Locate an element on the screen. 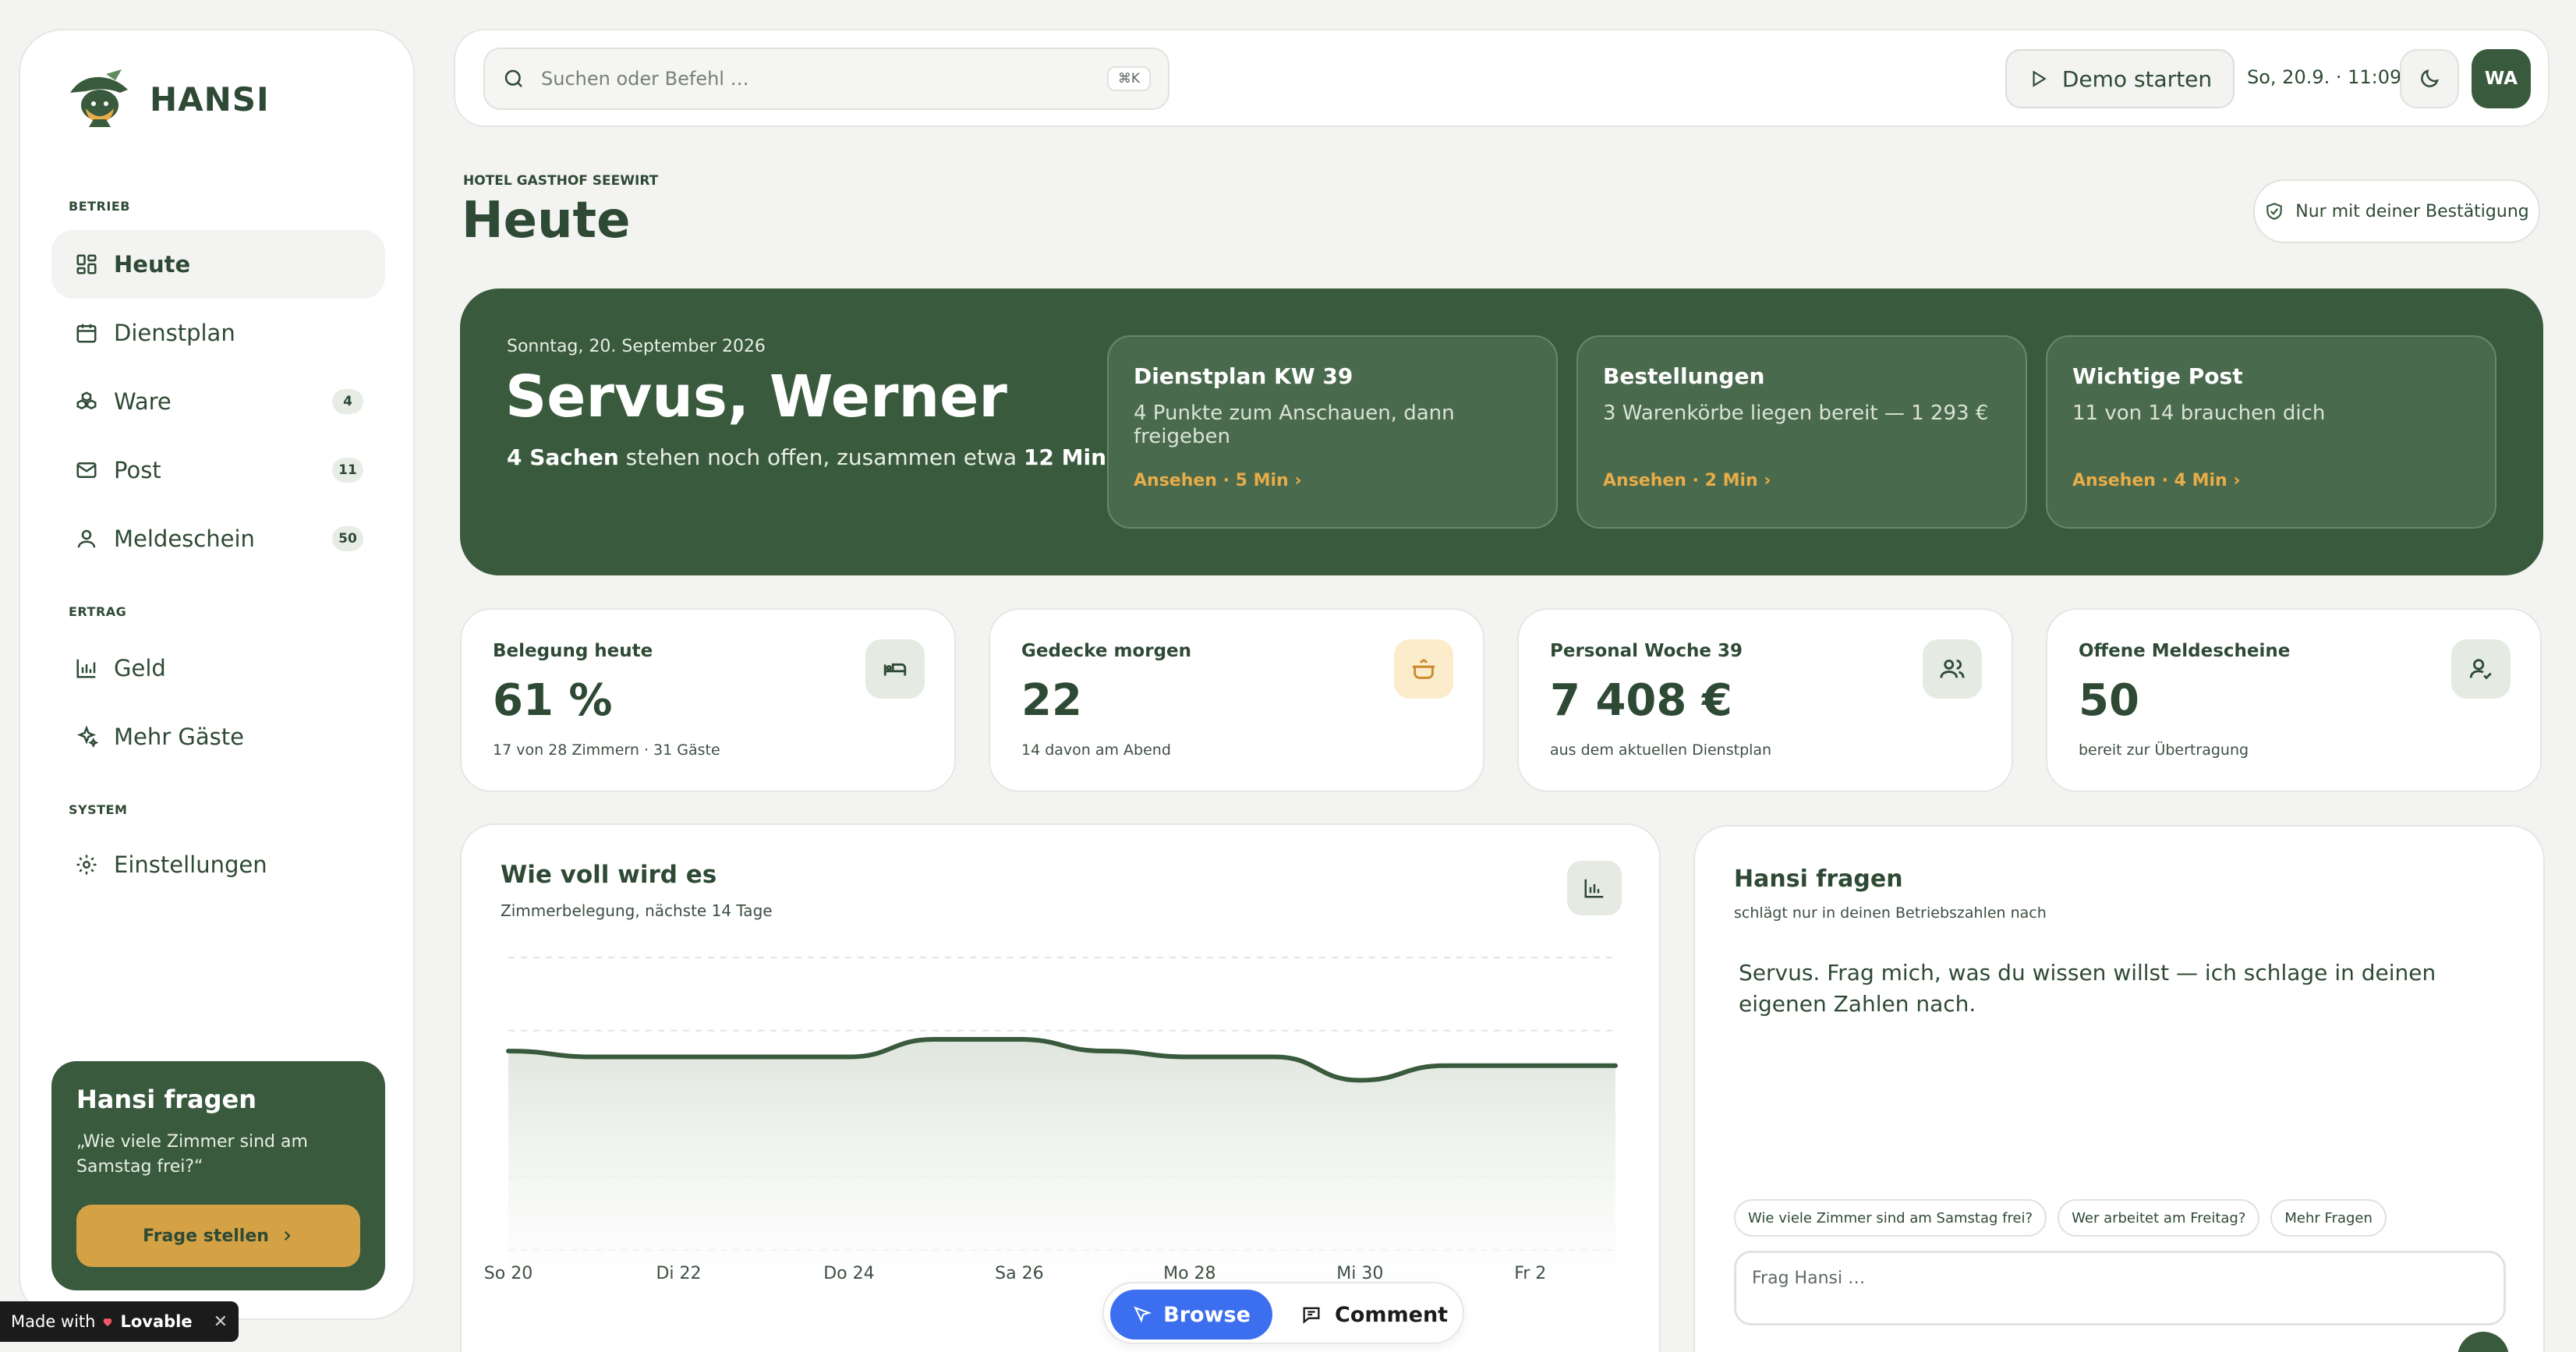 This screenshot has height=1352, width=2576. sidebar-item-label: Ware is located at coordinates (143, 402).